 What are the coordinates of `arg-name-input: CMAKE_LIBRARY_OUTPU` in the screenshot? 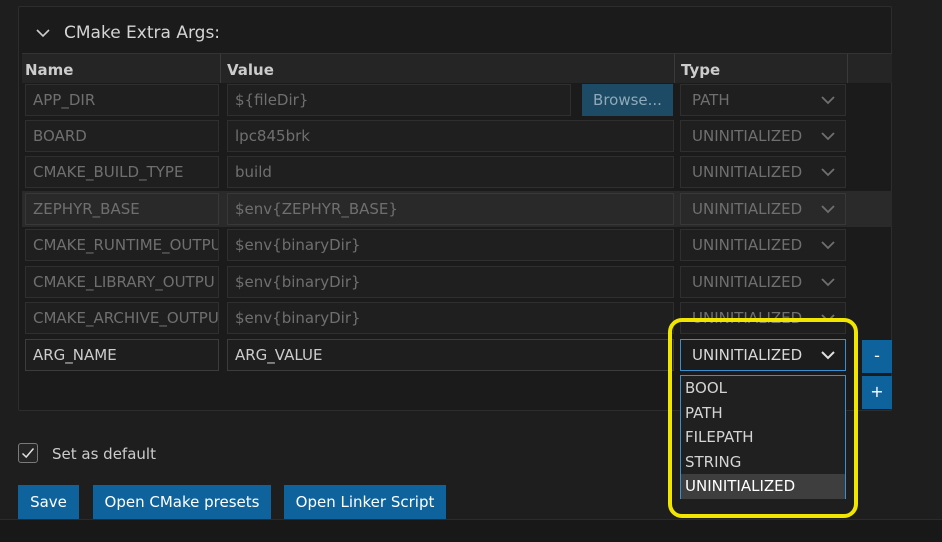 It's located at (122, 282).